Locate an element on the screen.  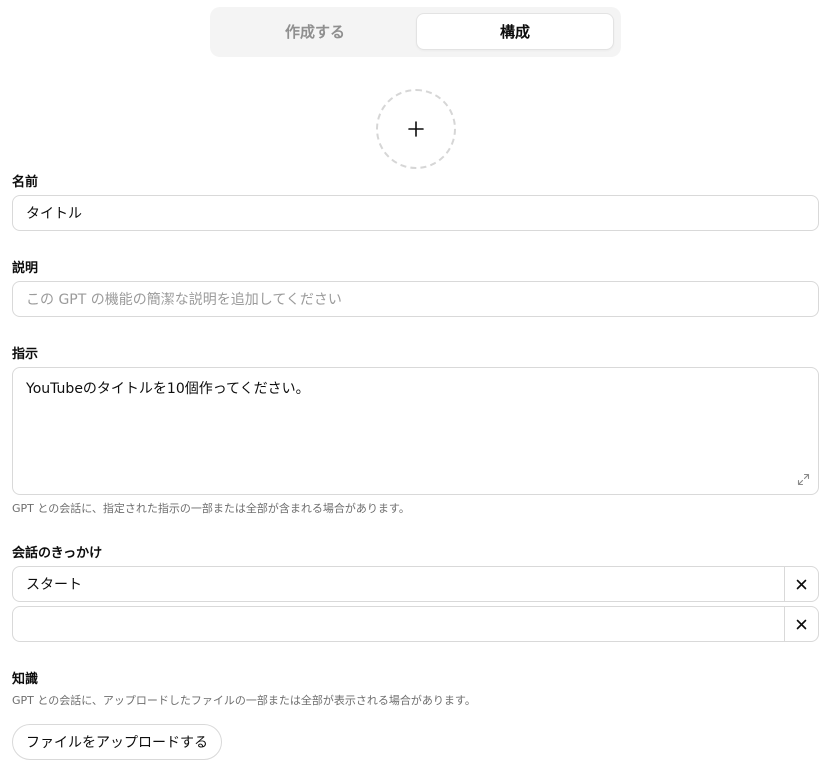
conversation-starter-row is located at coordinates (415, 624).